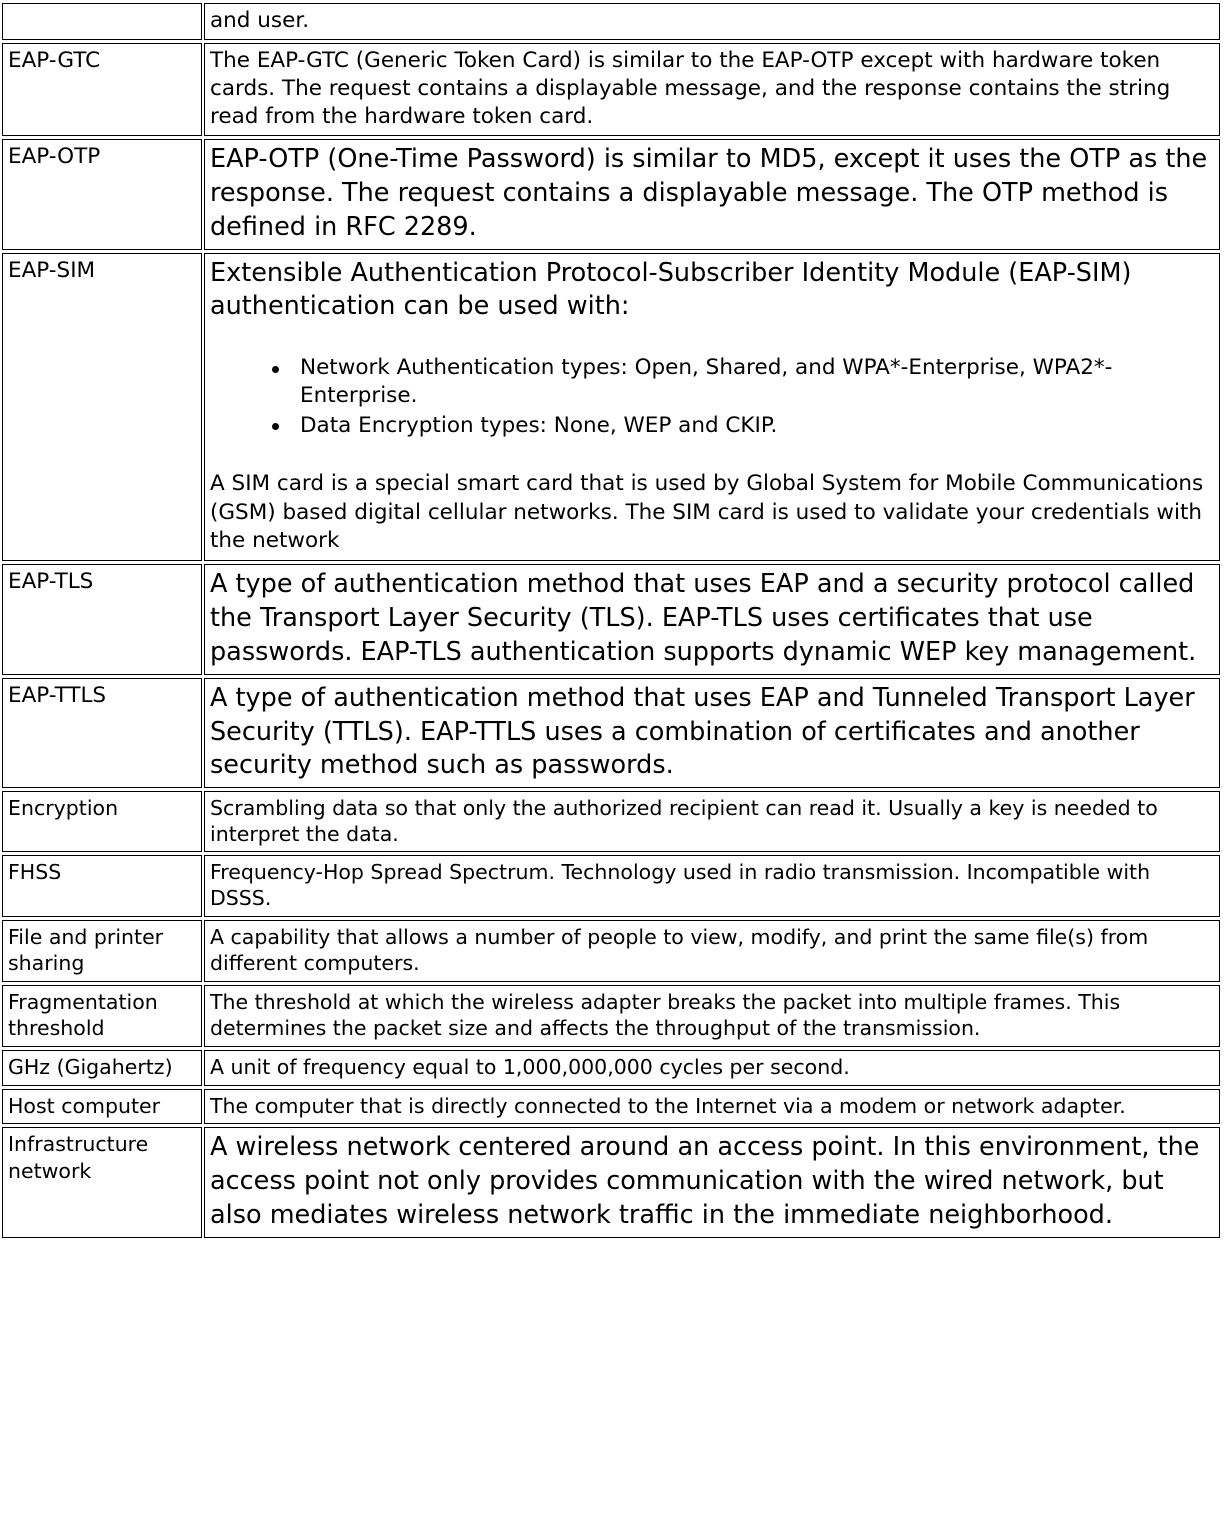 This screenshot has height=1521, width=1227. I want to click on term-label: EAP-SIM, so click(52, 270).